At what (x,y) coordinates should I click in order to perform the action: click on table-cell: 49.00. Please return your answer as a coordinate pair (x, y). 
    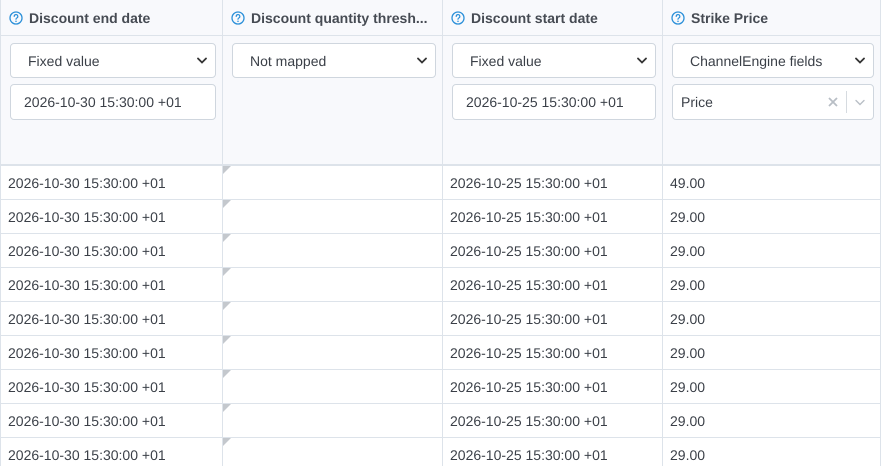
    Looking at the image, I should click on (772, 183).